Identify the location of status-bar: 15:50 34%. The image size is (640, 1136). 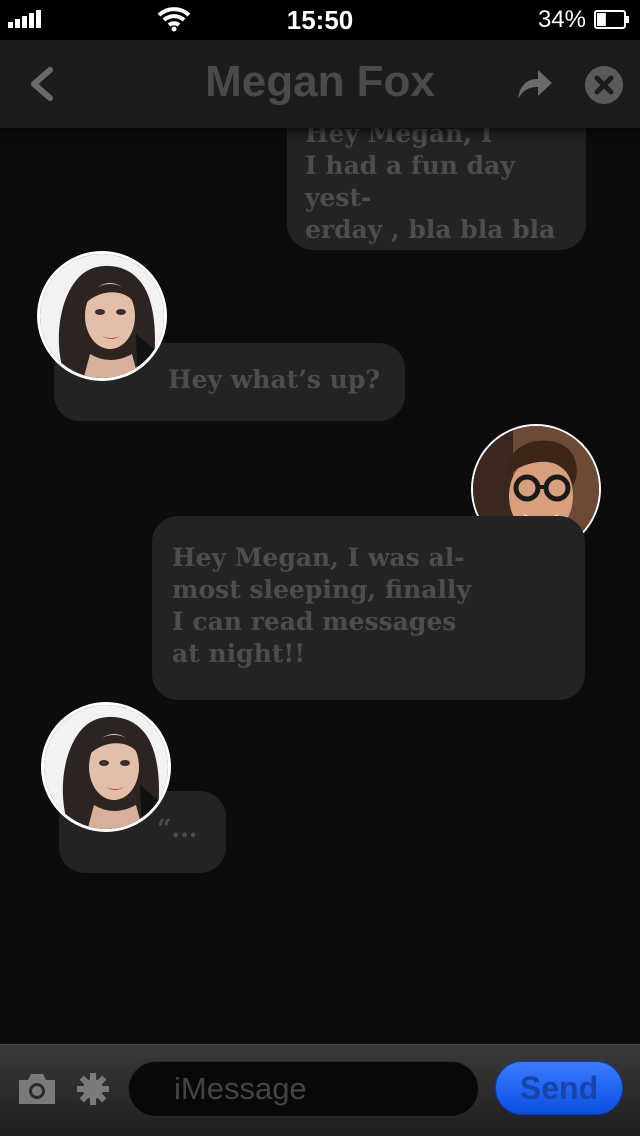
(320, 20).